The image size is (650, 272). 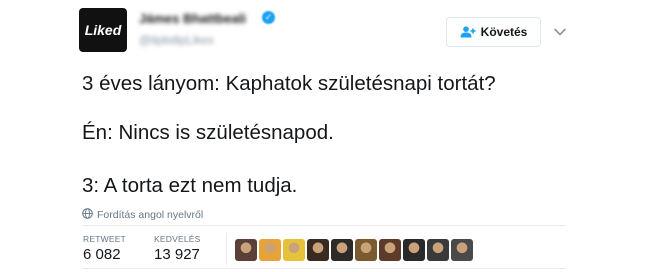 What do you see at coordinates (177, 254) in the screenshot?
I see `likes-value: 13 927` at bounding box center [177, 254].